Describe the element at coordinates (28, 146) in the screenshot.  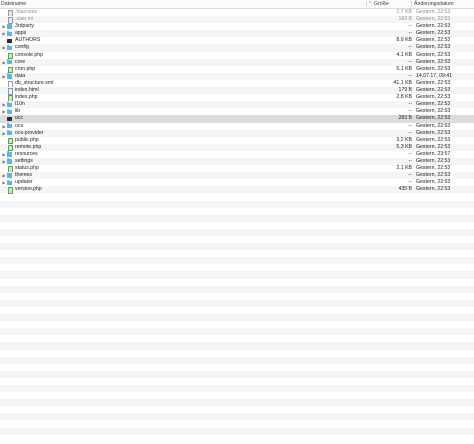
I see `file-name: remote.php` at that location.